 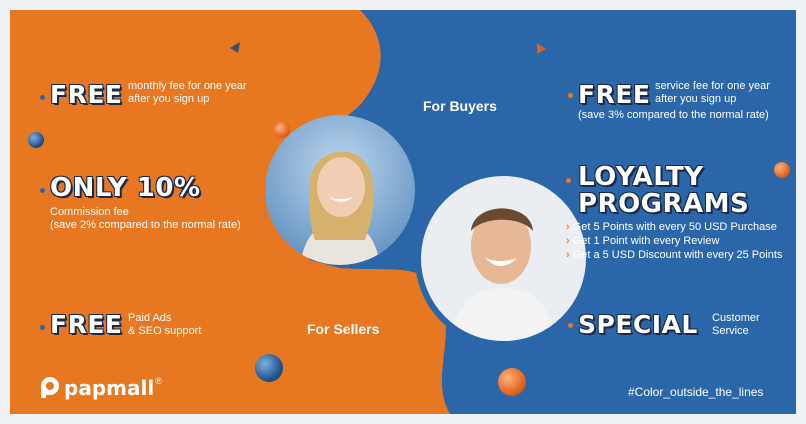 What do you see at coordinates (50, 387) in the screenshot?
I see `papmall-logo-icon` at bounding box center [50, 387].